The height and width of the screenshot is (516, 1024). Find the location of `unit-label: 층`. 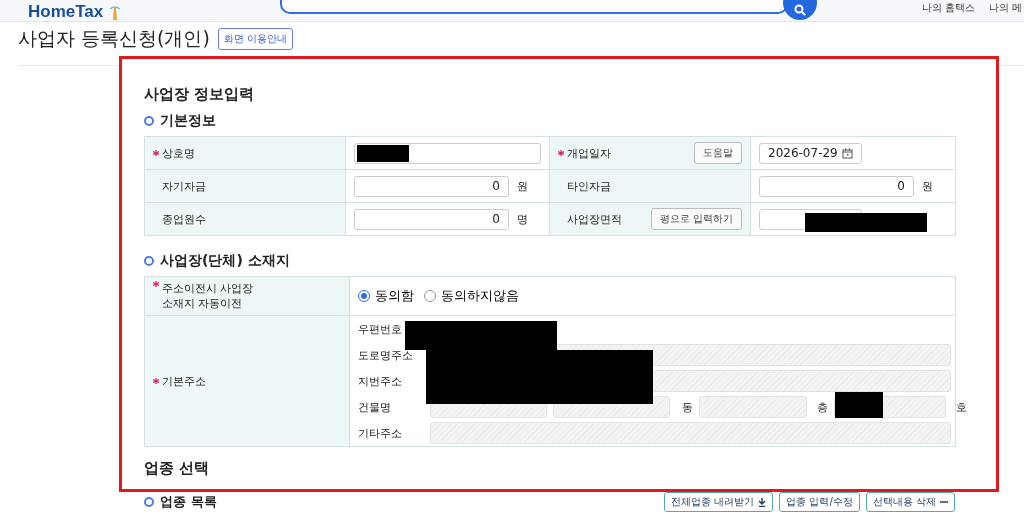

unit-label: 층 is located at coordinates (822, 407).